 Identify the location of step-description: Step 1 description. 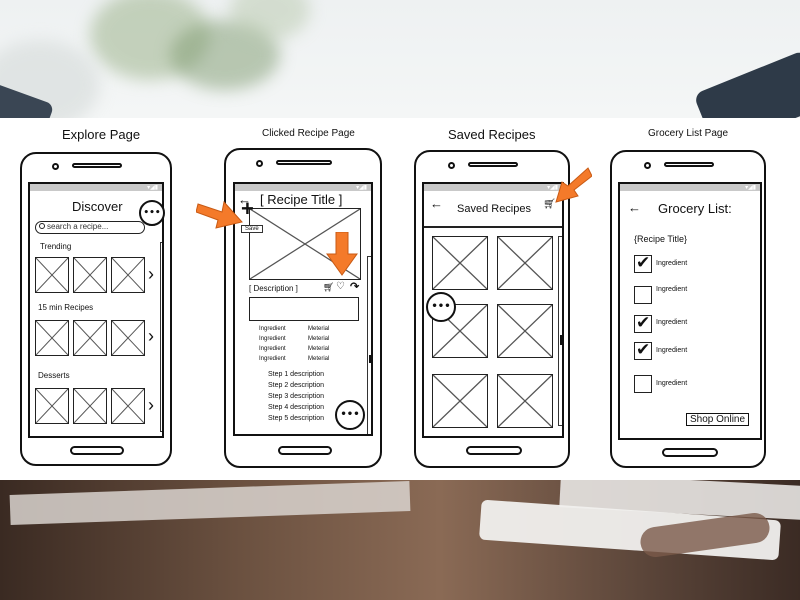
(296, 374).